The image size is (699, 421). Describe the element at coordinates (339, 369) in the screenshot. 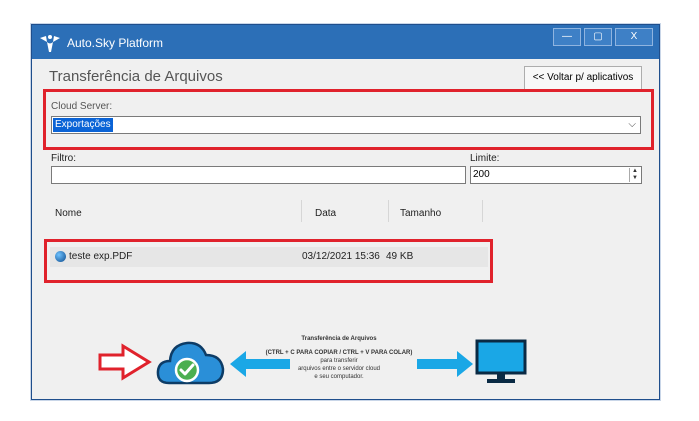

I see `instructions-line: arquivos entre o servidor cloud` at that location.